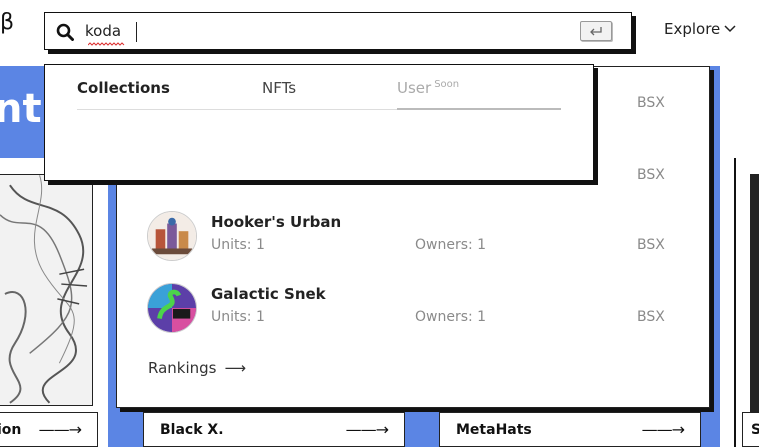  What do you see at coordinates (746, 302) in the screenshot?
I see `collection-card-partial` at bounding box center [746, 302].